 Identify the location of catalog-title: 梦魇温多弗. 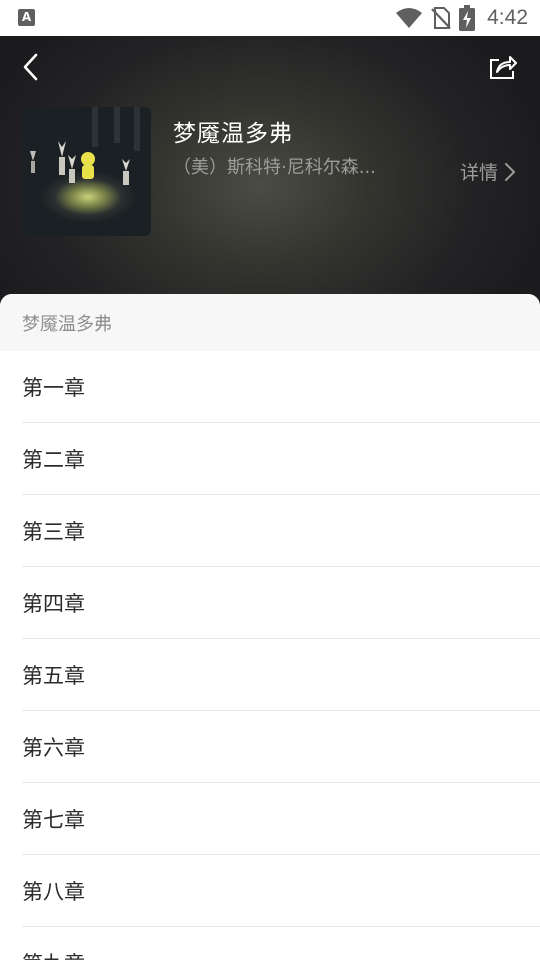
(67, 324).